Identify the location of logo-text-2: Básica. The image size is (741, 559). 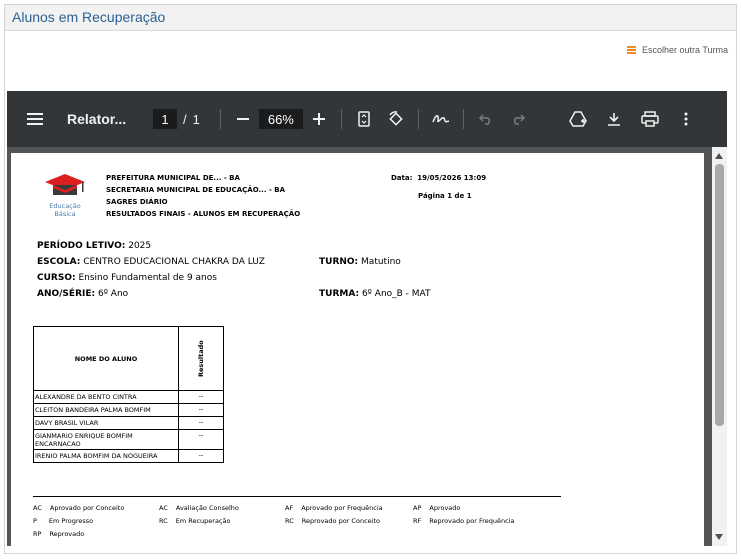
(65, 214).